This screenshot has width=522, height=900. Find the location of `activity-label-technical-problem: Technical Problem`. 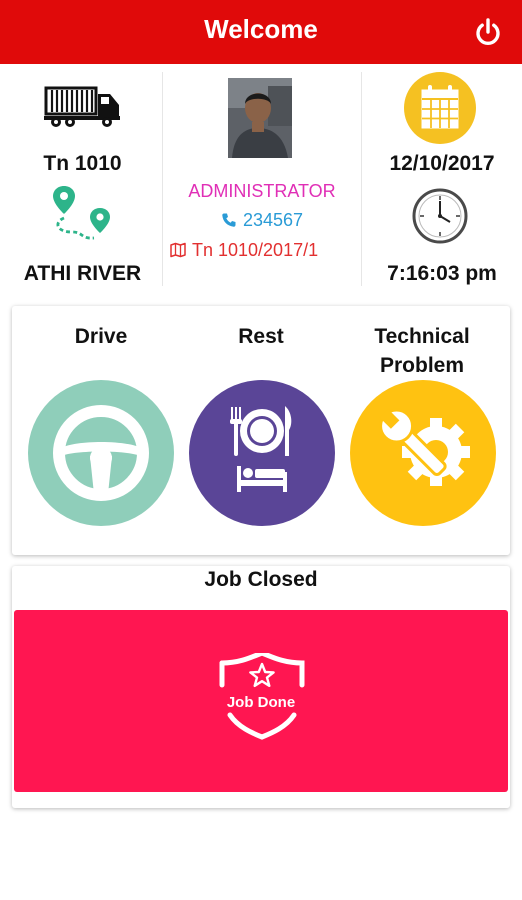

activity-label-technical-problem: Technical Problem is located at coordinates (422, 351).